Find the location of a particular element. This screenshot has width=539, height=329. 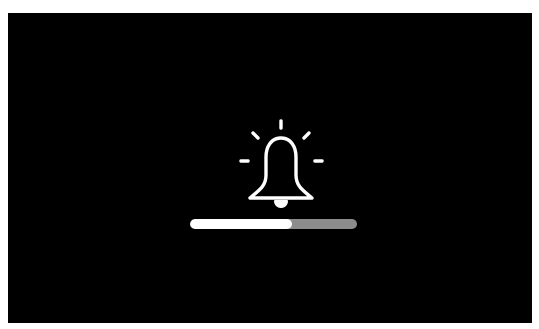

volume-progress-fill is located at coordinates (241, 224).